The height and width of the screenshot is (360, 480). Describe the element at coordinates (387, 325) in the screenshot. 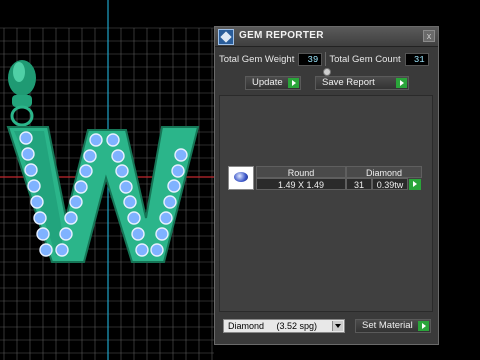

I see `set-material-label: Set Material` at that location.